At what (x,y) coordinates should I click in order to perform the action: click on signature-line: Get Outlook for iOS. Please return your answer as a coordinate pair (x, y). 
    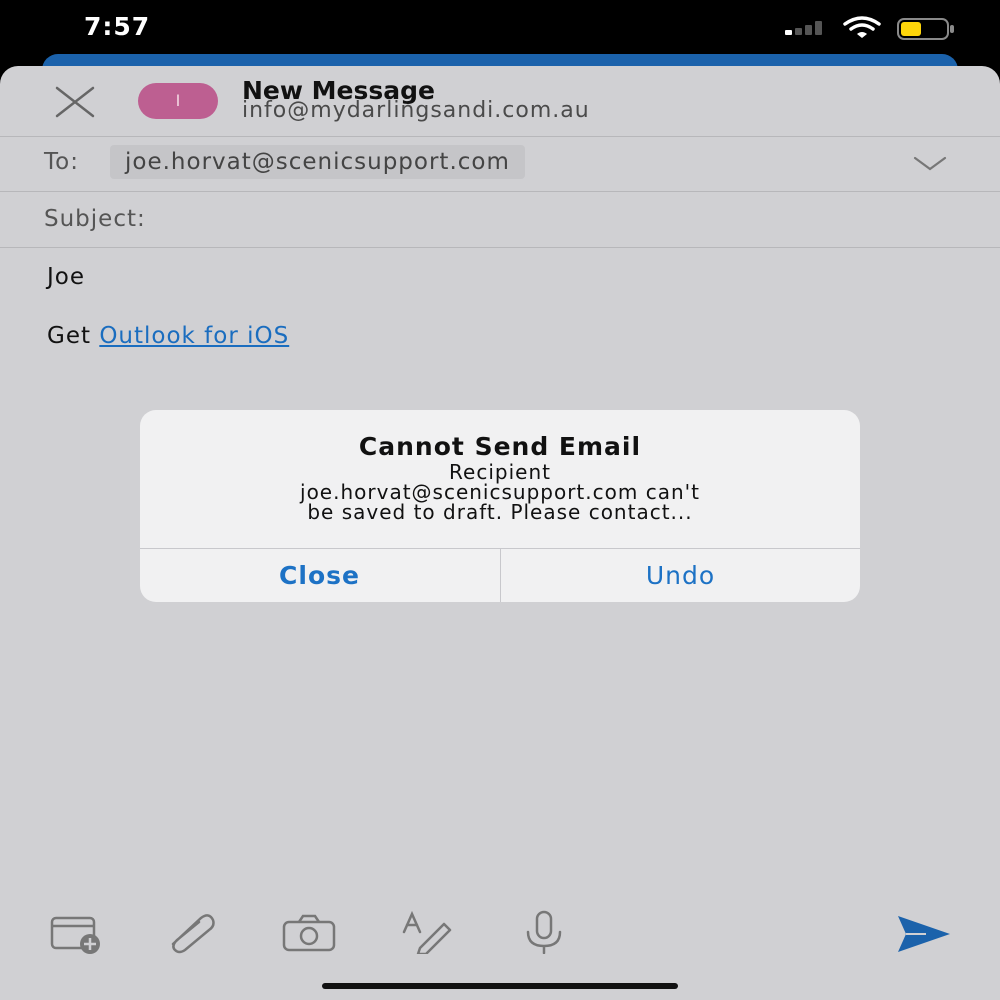
    Looking at the image, I should click on (168, 336).